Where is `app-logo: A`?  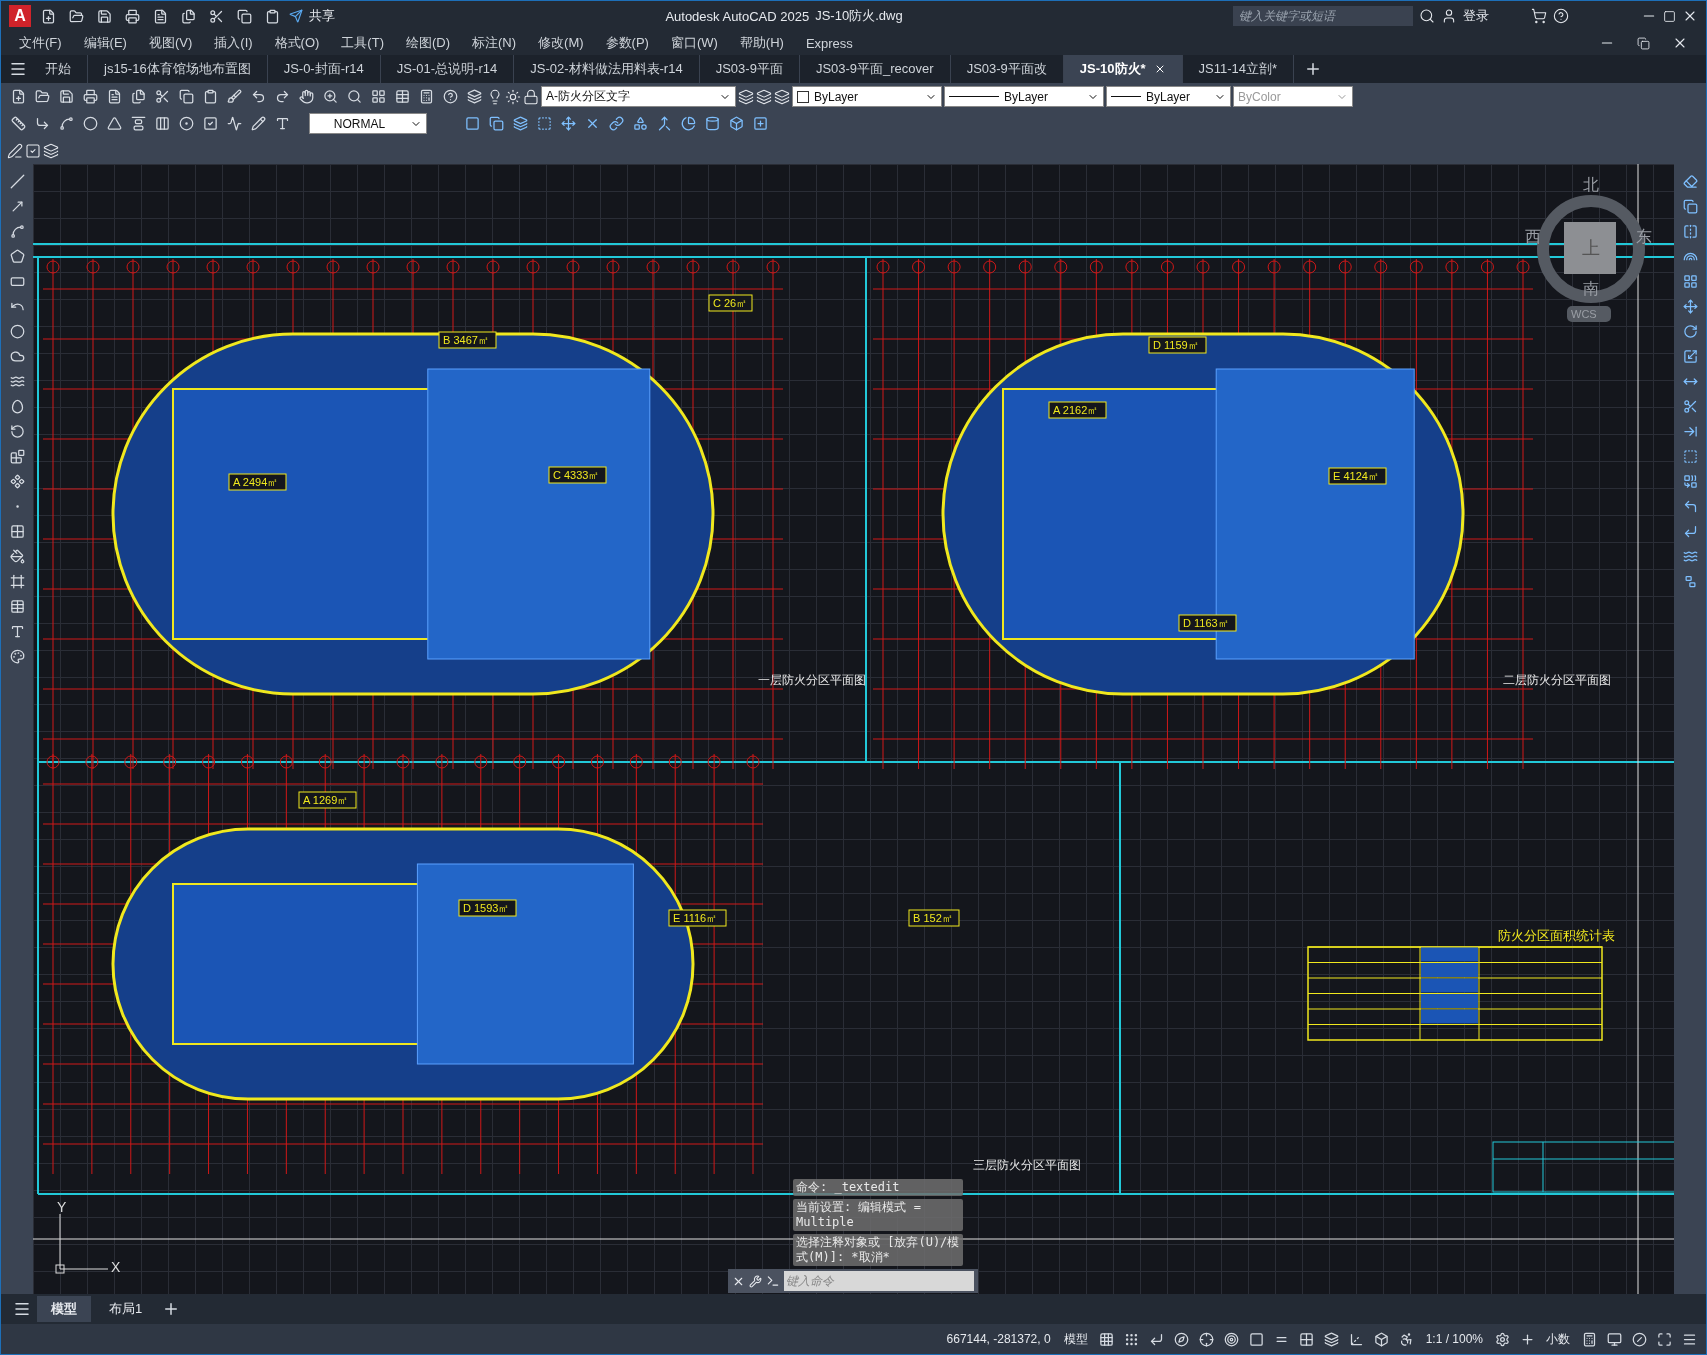 app-logo: A is located at coordinates (20, 16).